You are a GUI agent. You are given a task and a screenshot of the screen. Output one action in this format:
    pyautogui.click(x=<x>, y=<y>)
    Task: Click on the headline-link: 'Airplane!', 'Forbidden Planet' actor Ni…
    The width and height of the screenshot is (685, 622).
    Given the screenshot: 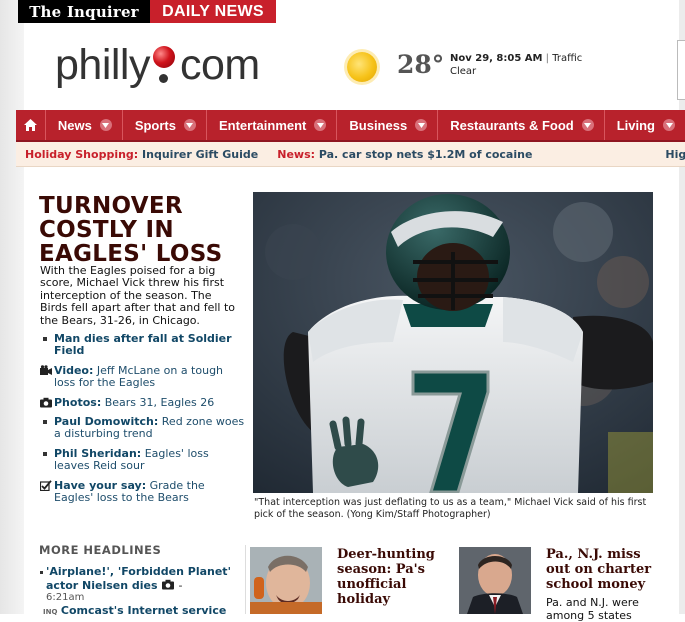 What is the action you would take?
    pyautogui.click(x=138, y=578)
    